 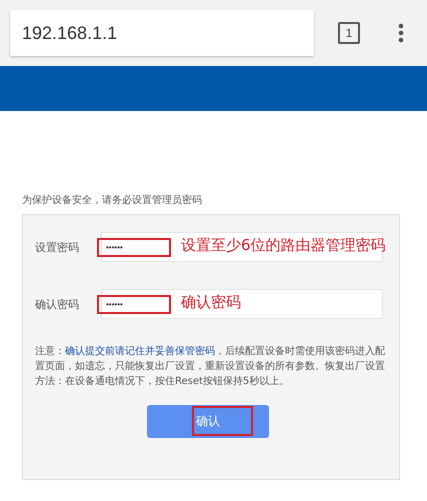 What do you see at coordinates (283, 245) in the screenshot?
I see `annotation-text: 设置至少6位的路由器管理密码` at bounding box center [283, 245].